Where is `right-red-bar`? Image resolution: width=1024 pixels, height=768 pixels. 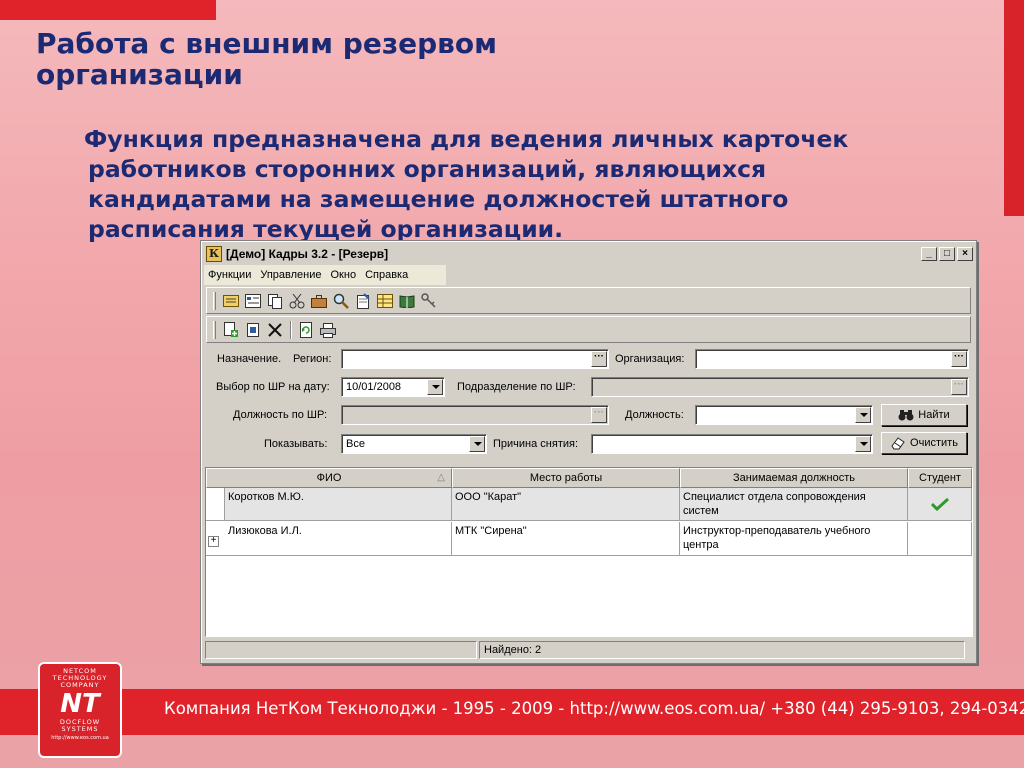
right-red-bar is located at coordinates (1014, 108).